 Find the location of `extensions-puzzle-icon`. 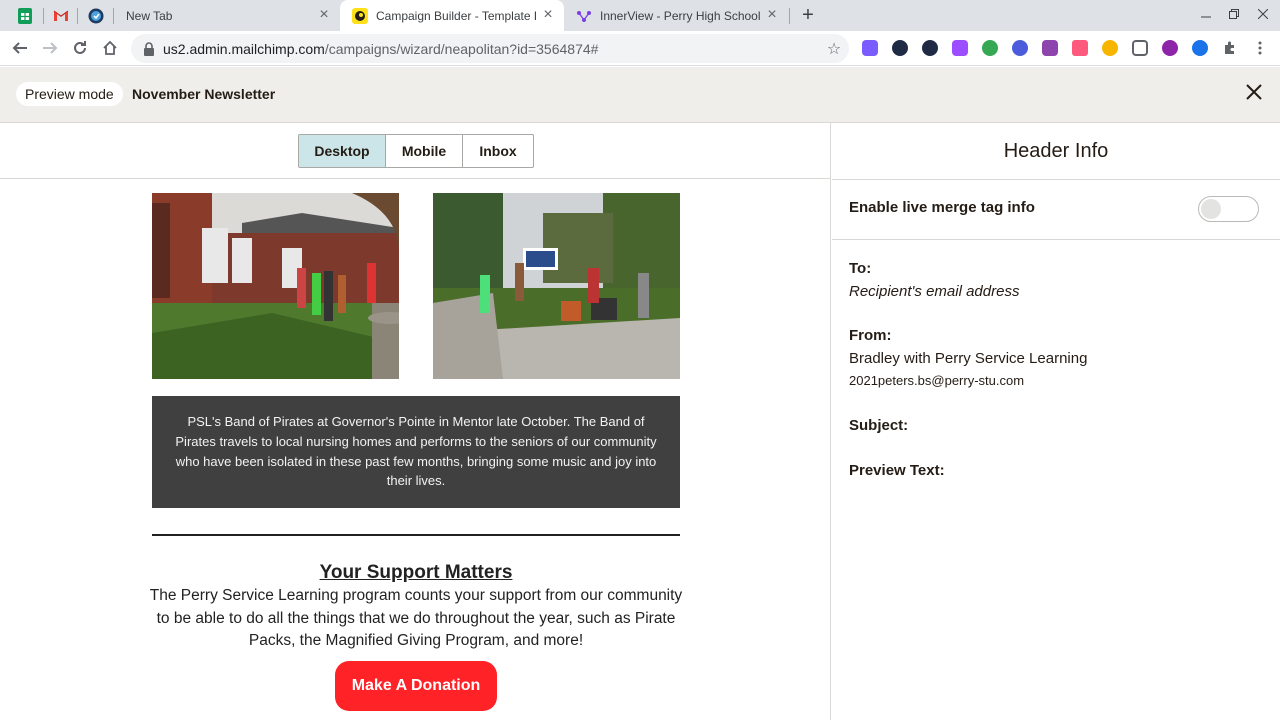

extensions-puzzle-icon is located at coordinates (1230, 48).